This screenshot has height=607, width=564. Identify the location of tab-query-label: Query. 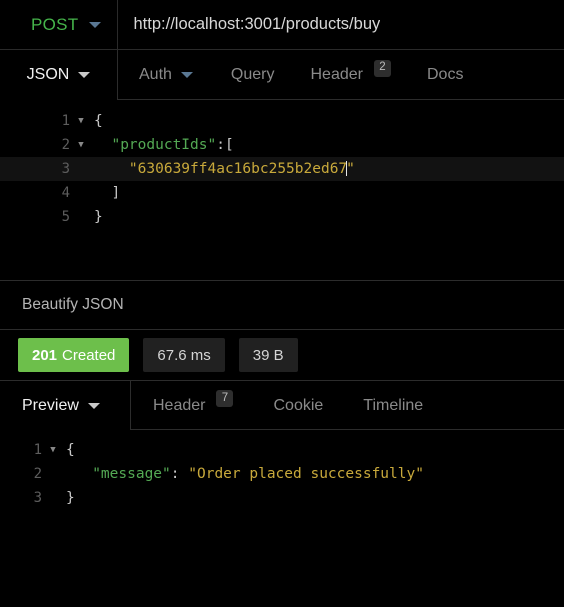
(252, 74).